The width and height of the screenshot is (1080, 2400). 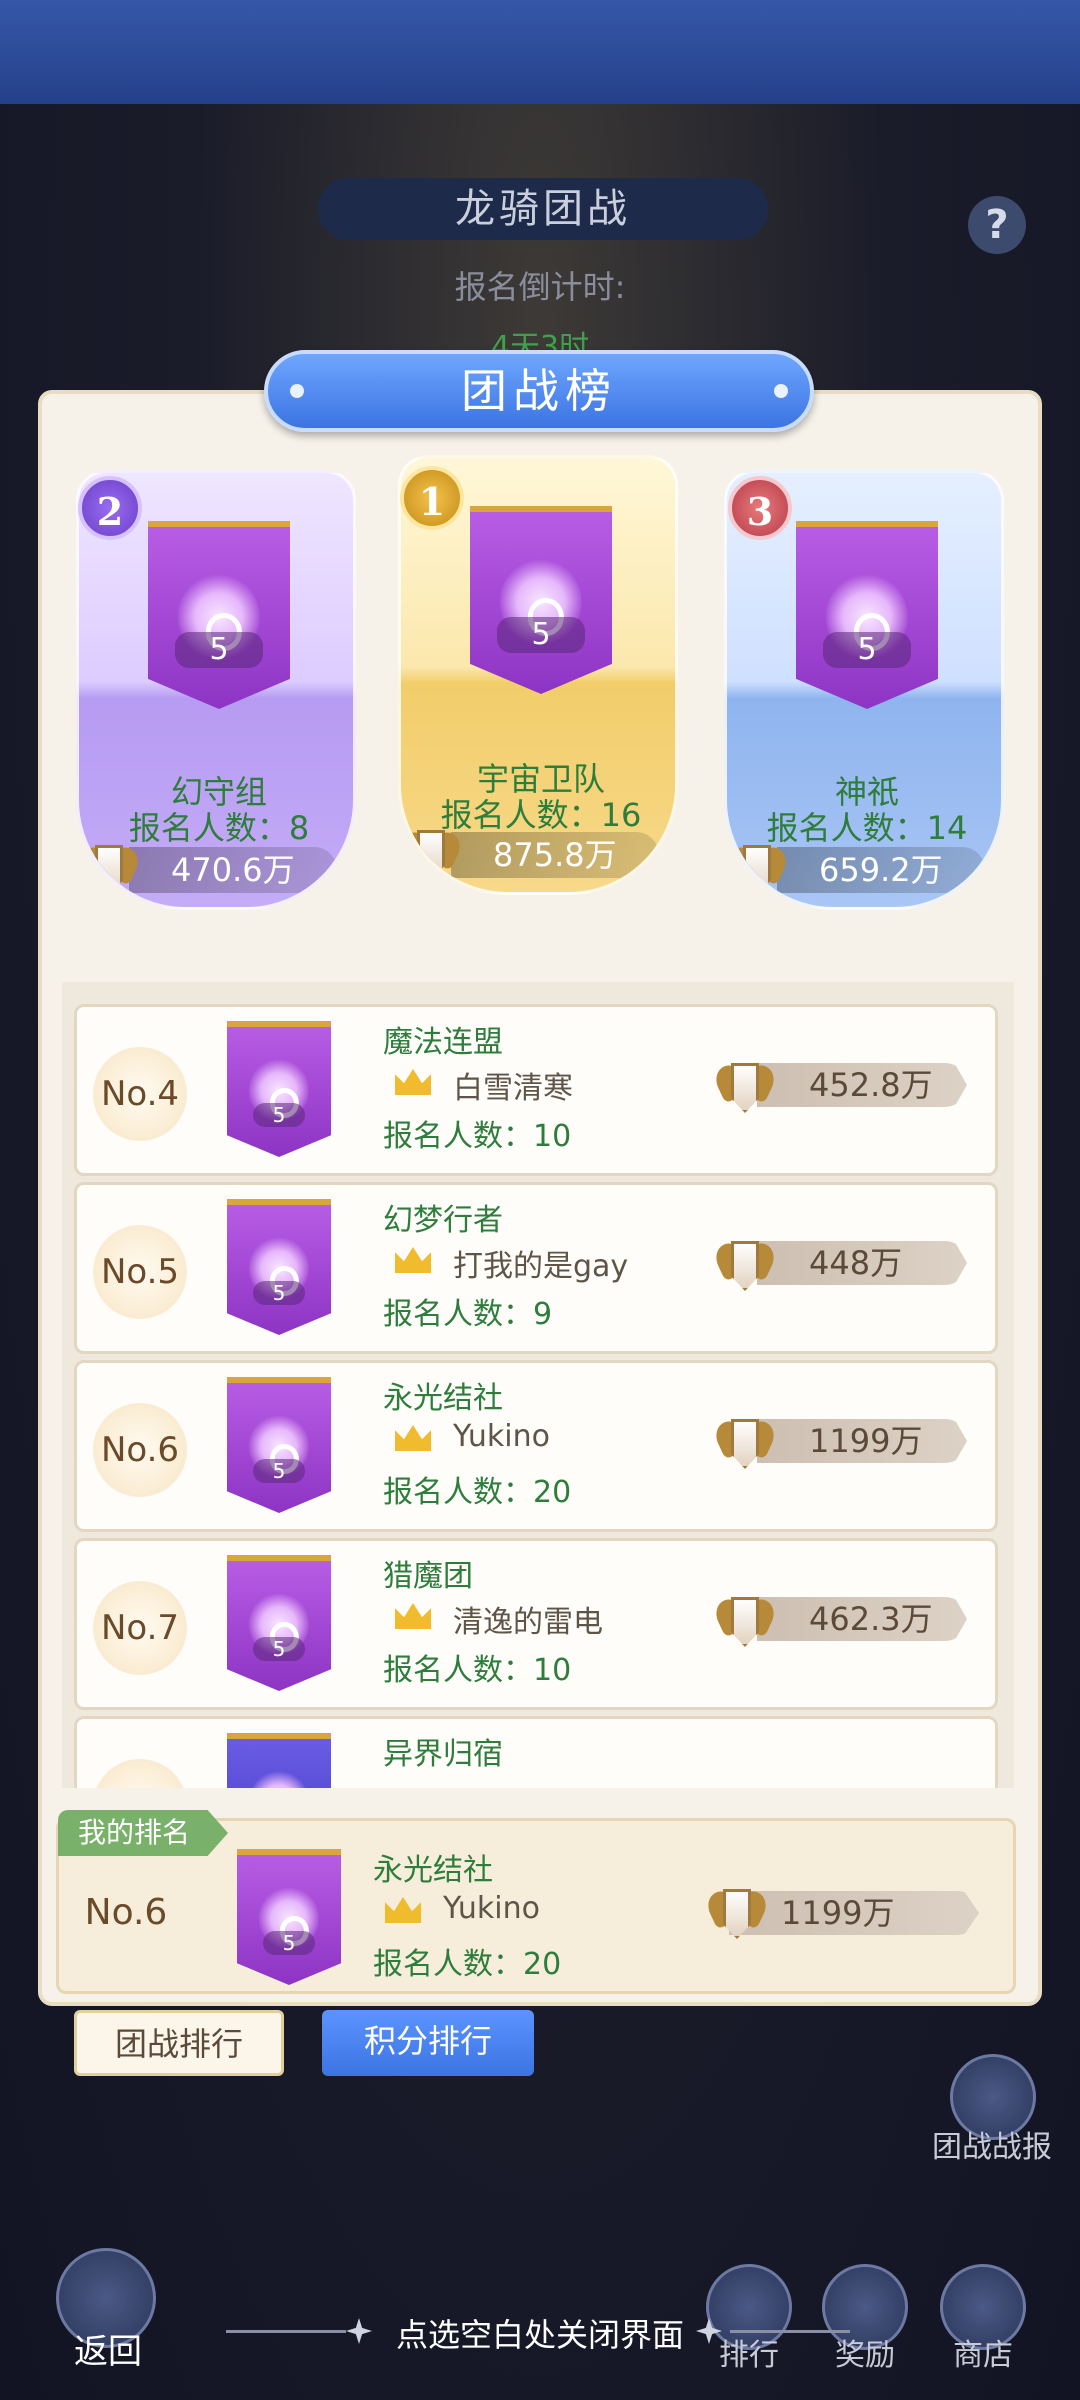 I want to click on guild-name: 幻梦行者, so click(x=443, y=1220).